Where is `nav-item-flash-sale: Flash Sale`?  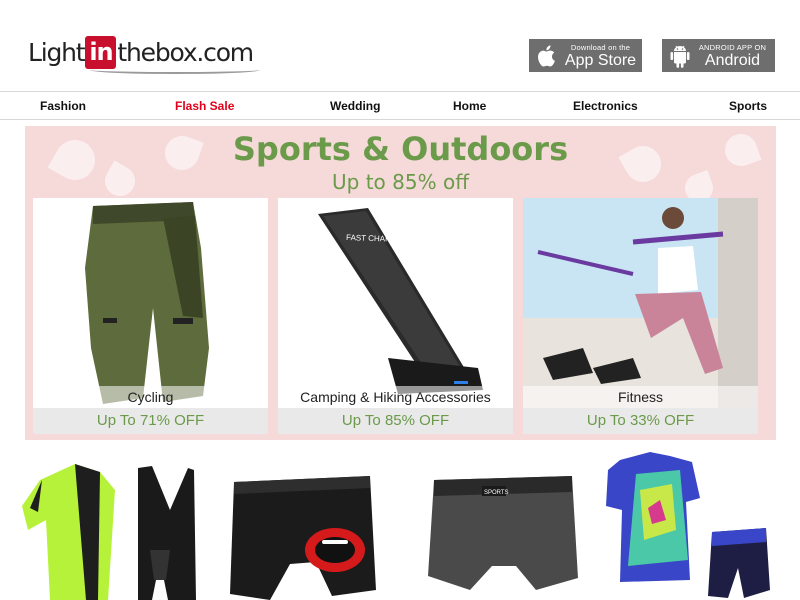 nav-item-flash-sale: Flash Sale is located at coordinates (204, 106).